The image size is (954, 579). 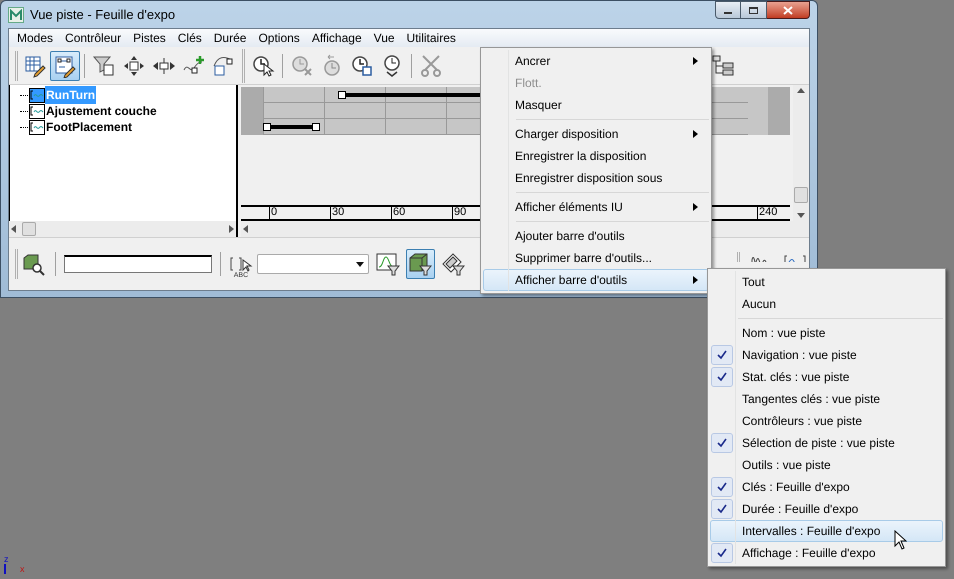 What do you see at coordinates (338, 212) in the screenshot?
I see `ruler-label: 30` at bounding box center [338, 212].